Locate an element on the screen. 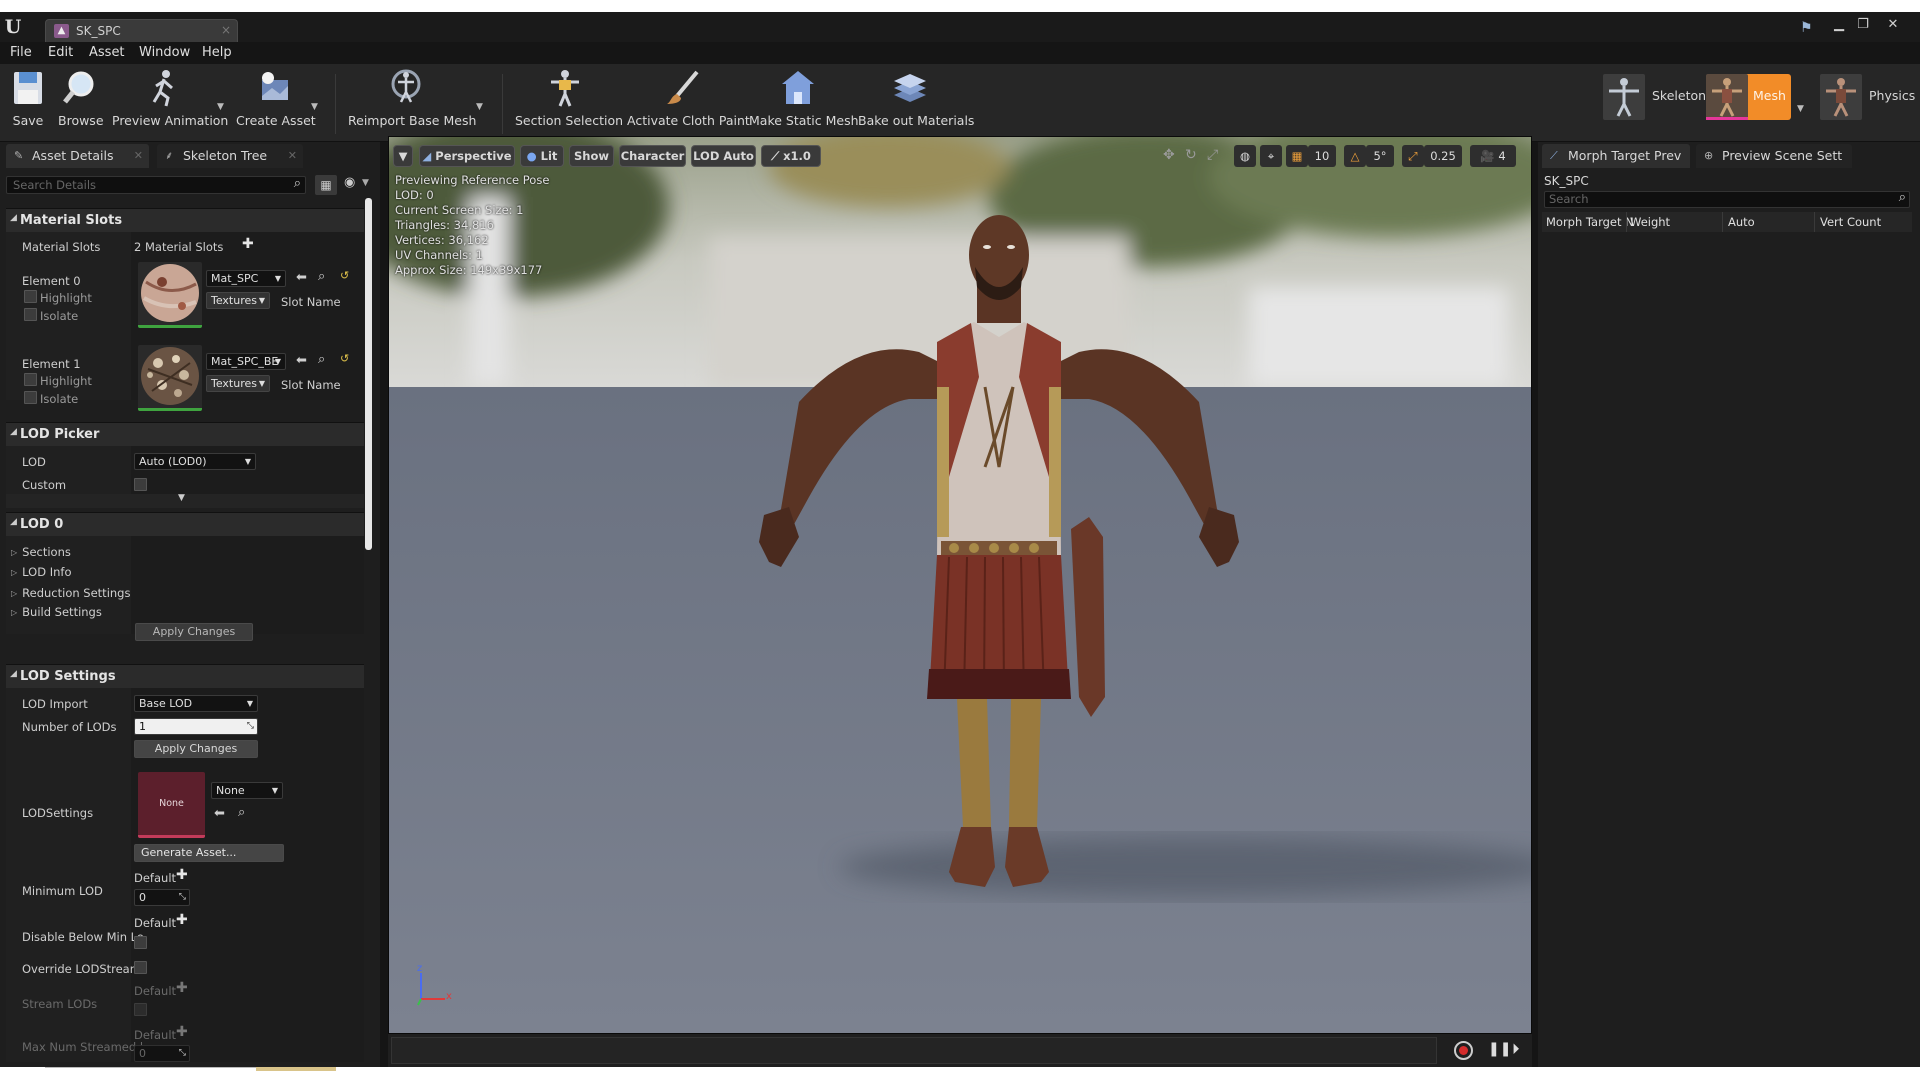  subcategory-build-settings: Build Settings is located at coordinates (56, 612).